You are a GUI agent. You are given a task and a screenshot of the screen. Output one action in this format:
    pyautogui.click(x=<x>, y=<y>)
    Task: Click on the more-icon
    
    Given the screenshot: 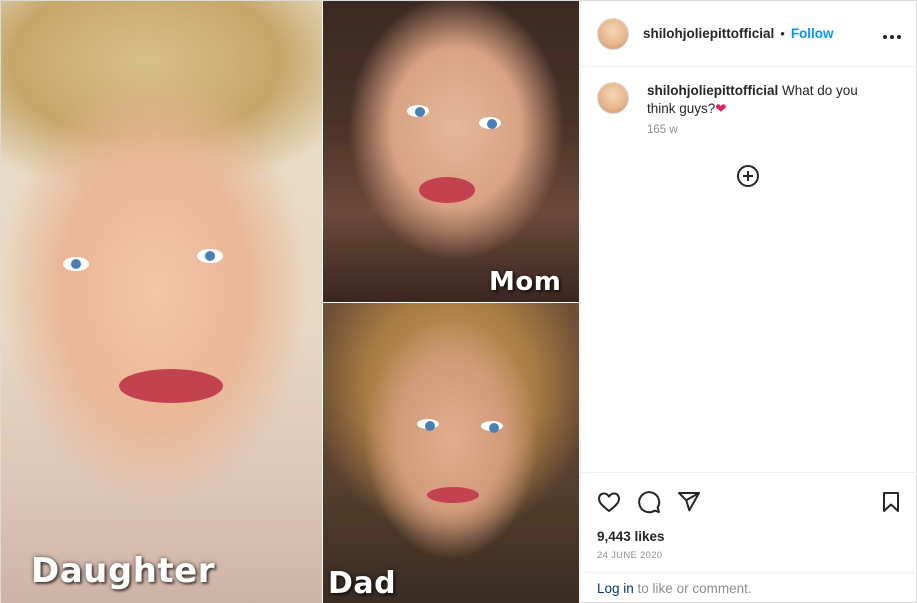 What is the action you would take?
    pyautogui.click(x=892, y=34)
    